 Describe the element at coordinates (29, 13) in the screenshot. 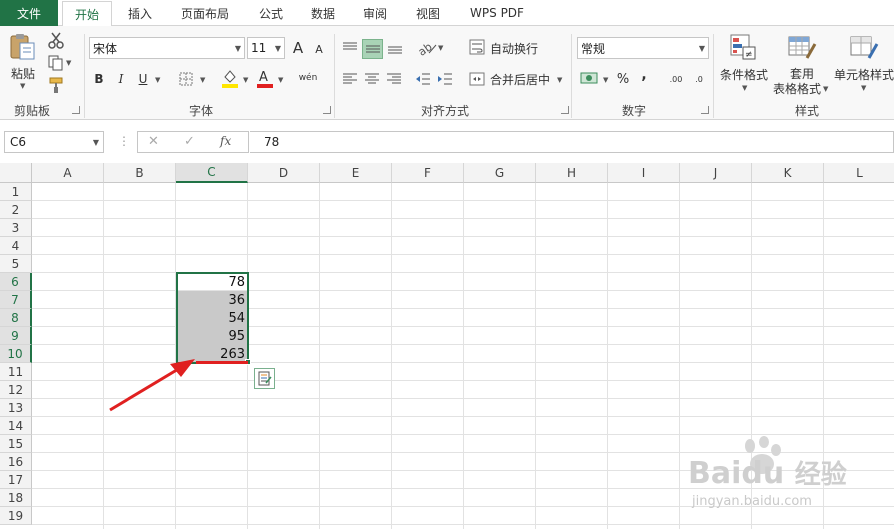

I see `tab-file: 文件` at that location.